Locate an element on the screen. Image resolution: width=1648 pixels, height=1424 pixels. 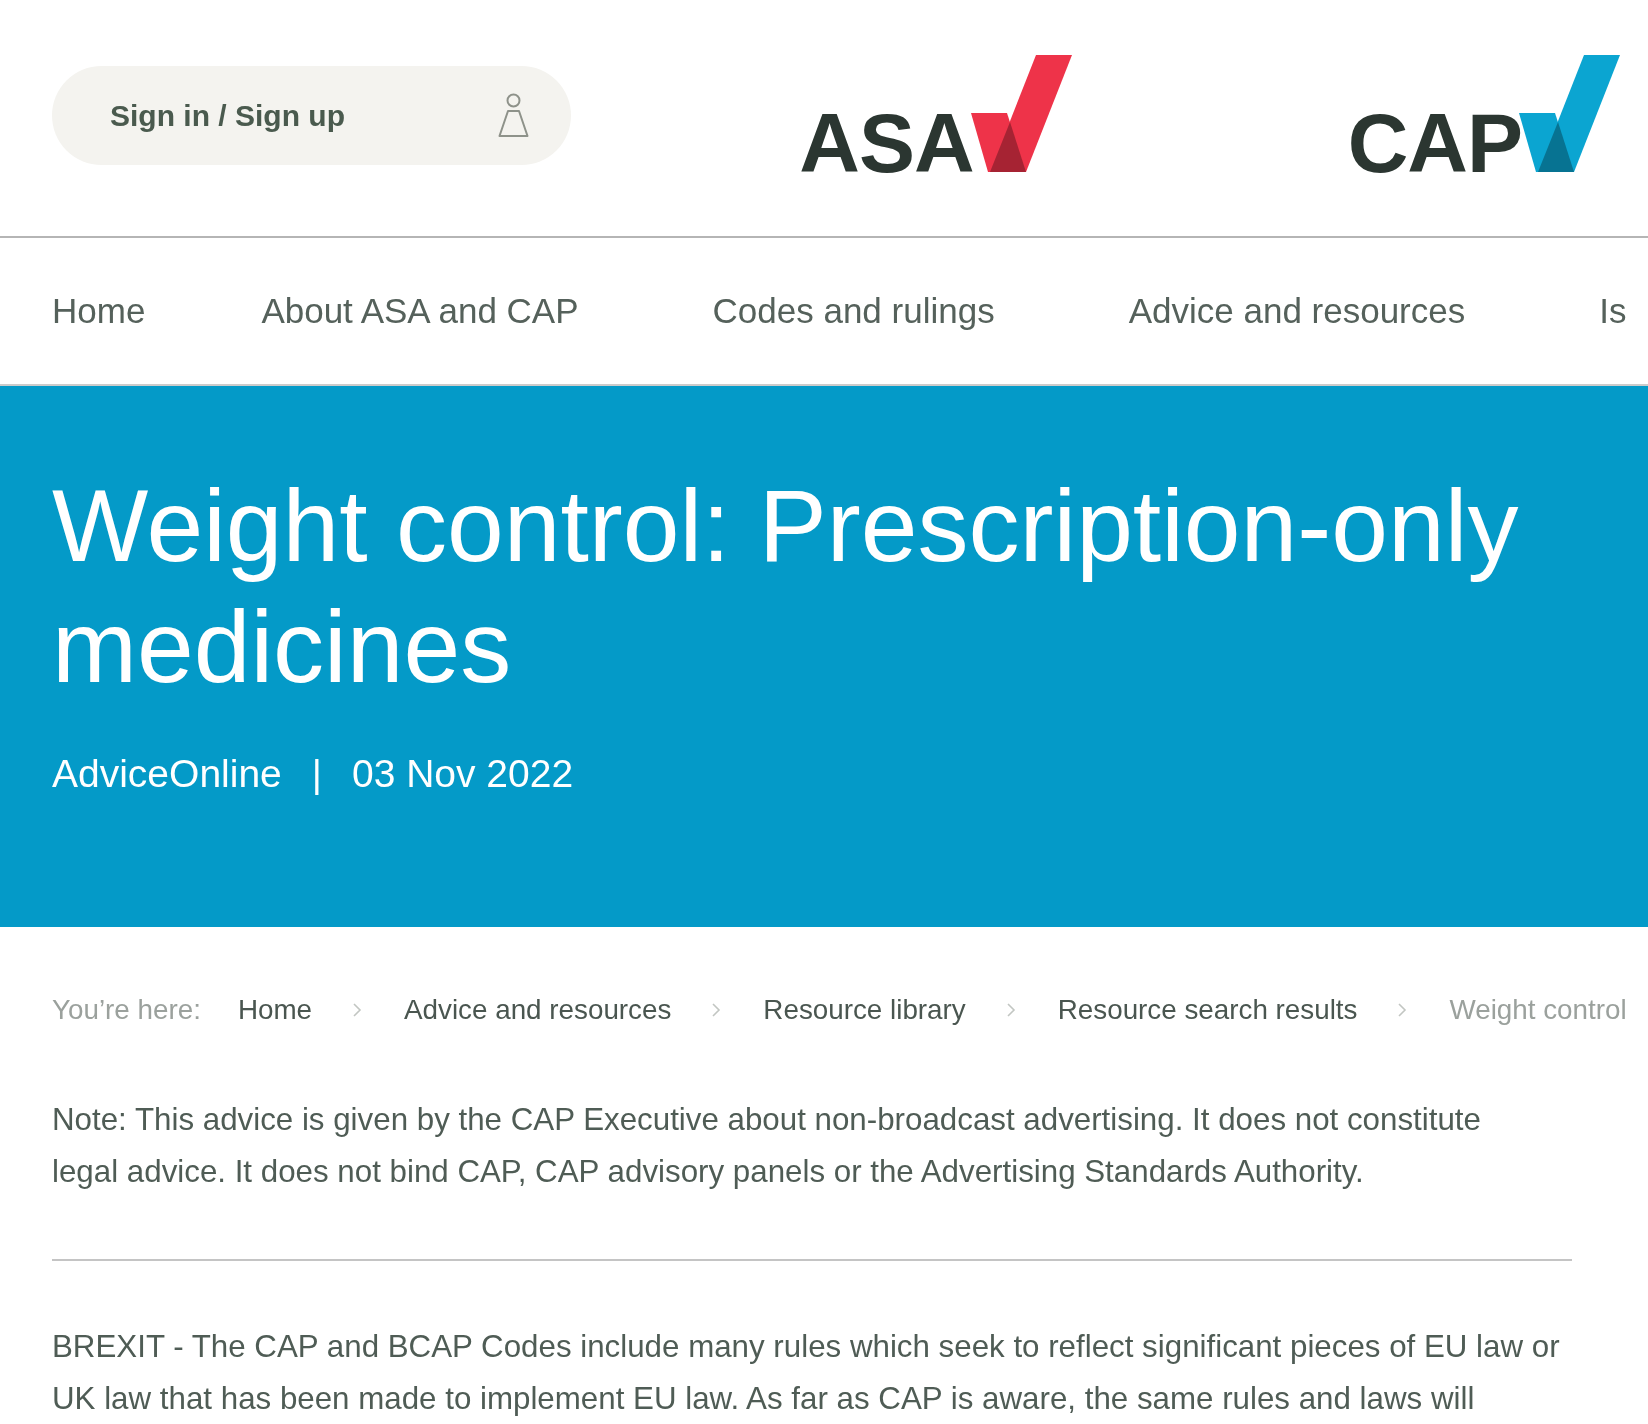
body-text: BREXIT - The CAP and BCAP Codes include many rules which seek to reflect significant pieces of EU law or UK law that has been made to implement EU law. As far as CAP is aware, the same rules and laws will is located at coordinates (806, 1373).